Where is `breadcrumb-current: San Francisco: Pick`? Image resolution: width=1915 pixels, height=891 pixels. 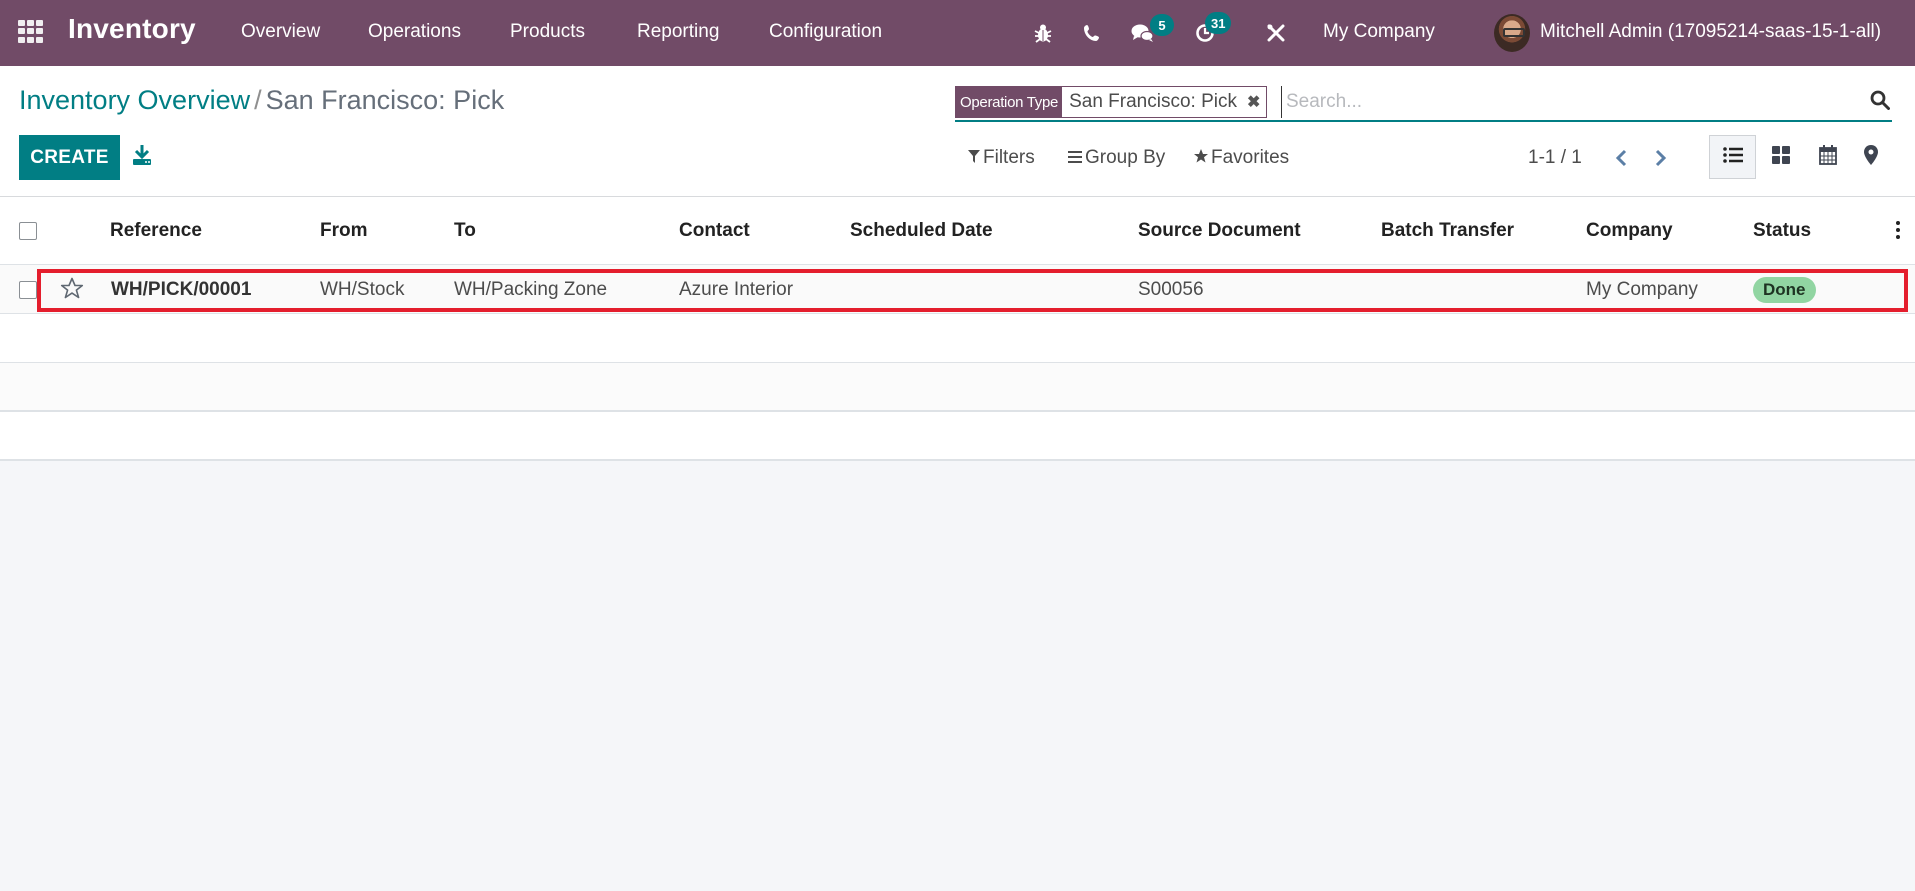
breadcrumb-current: San Francisco: Pick is located at coordinates (385, 100).